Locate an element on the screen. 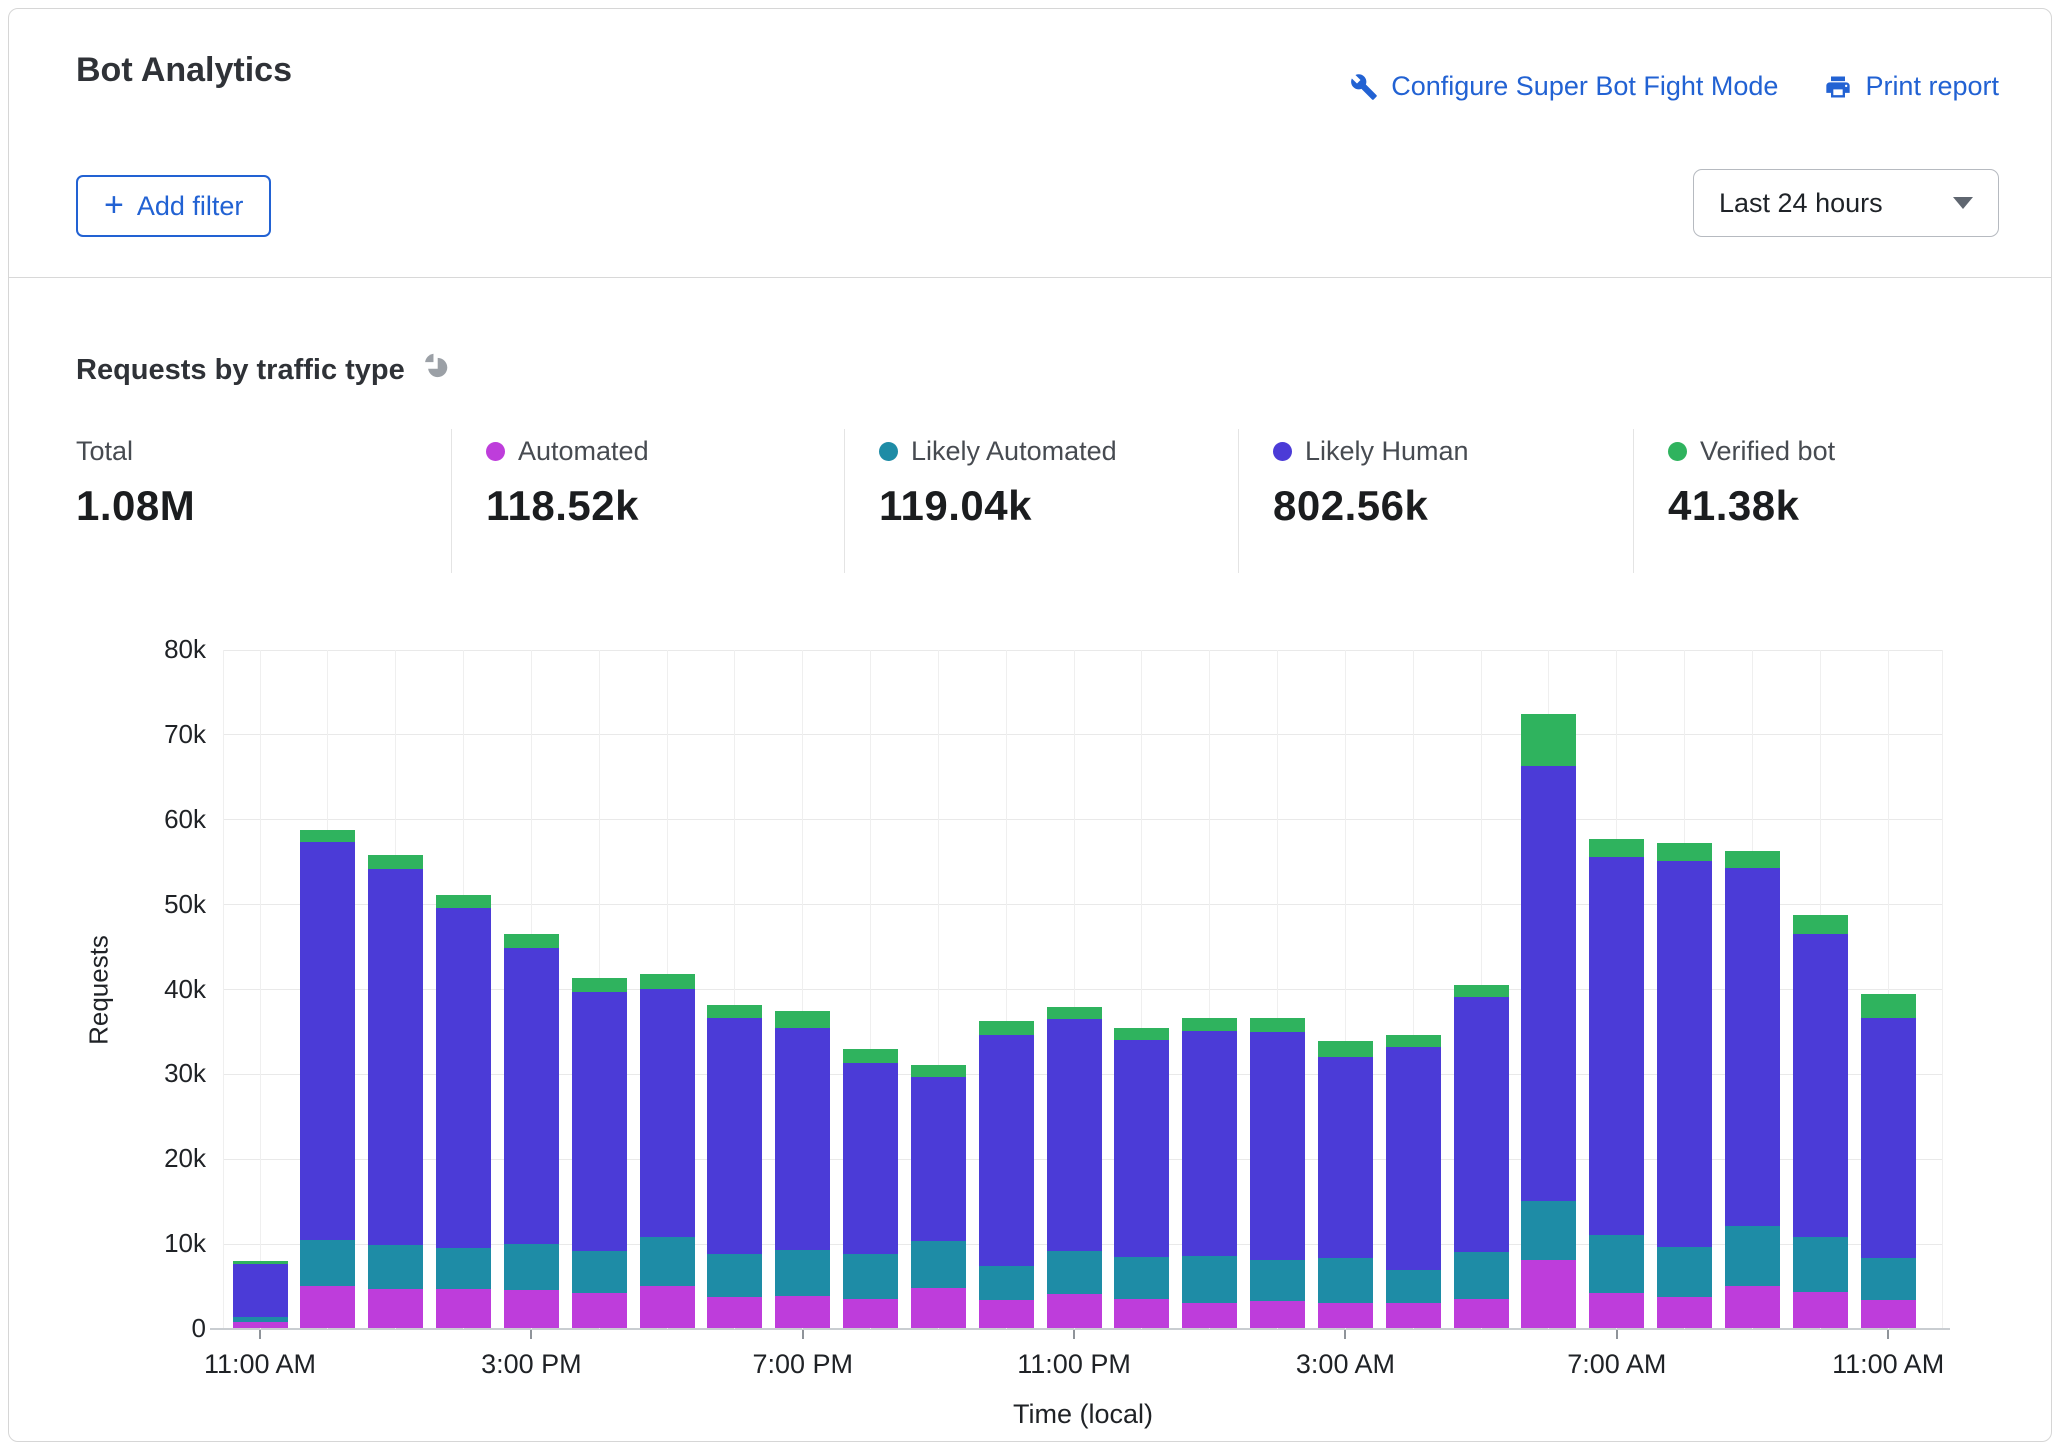 The height and width of the screenshot is (1450, 2062). bar-4-00-am is located at coordinates (1413, 988).